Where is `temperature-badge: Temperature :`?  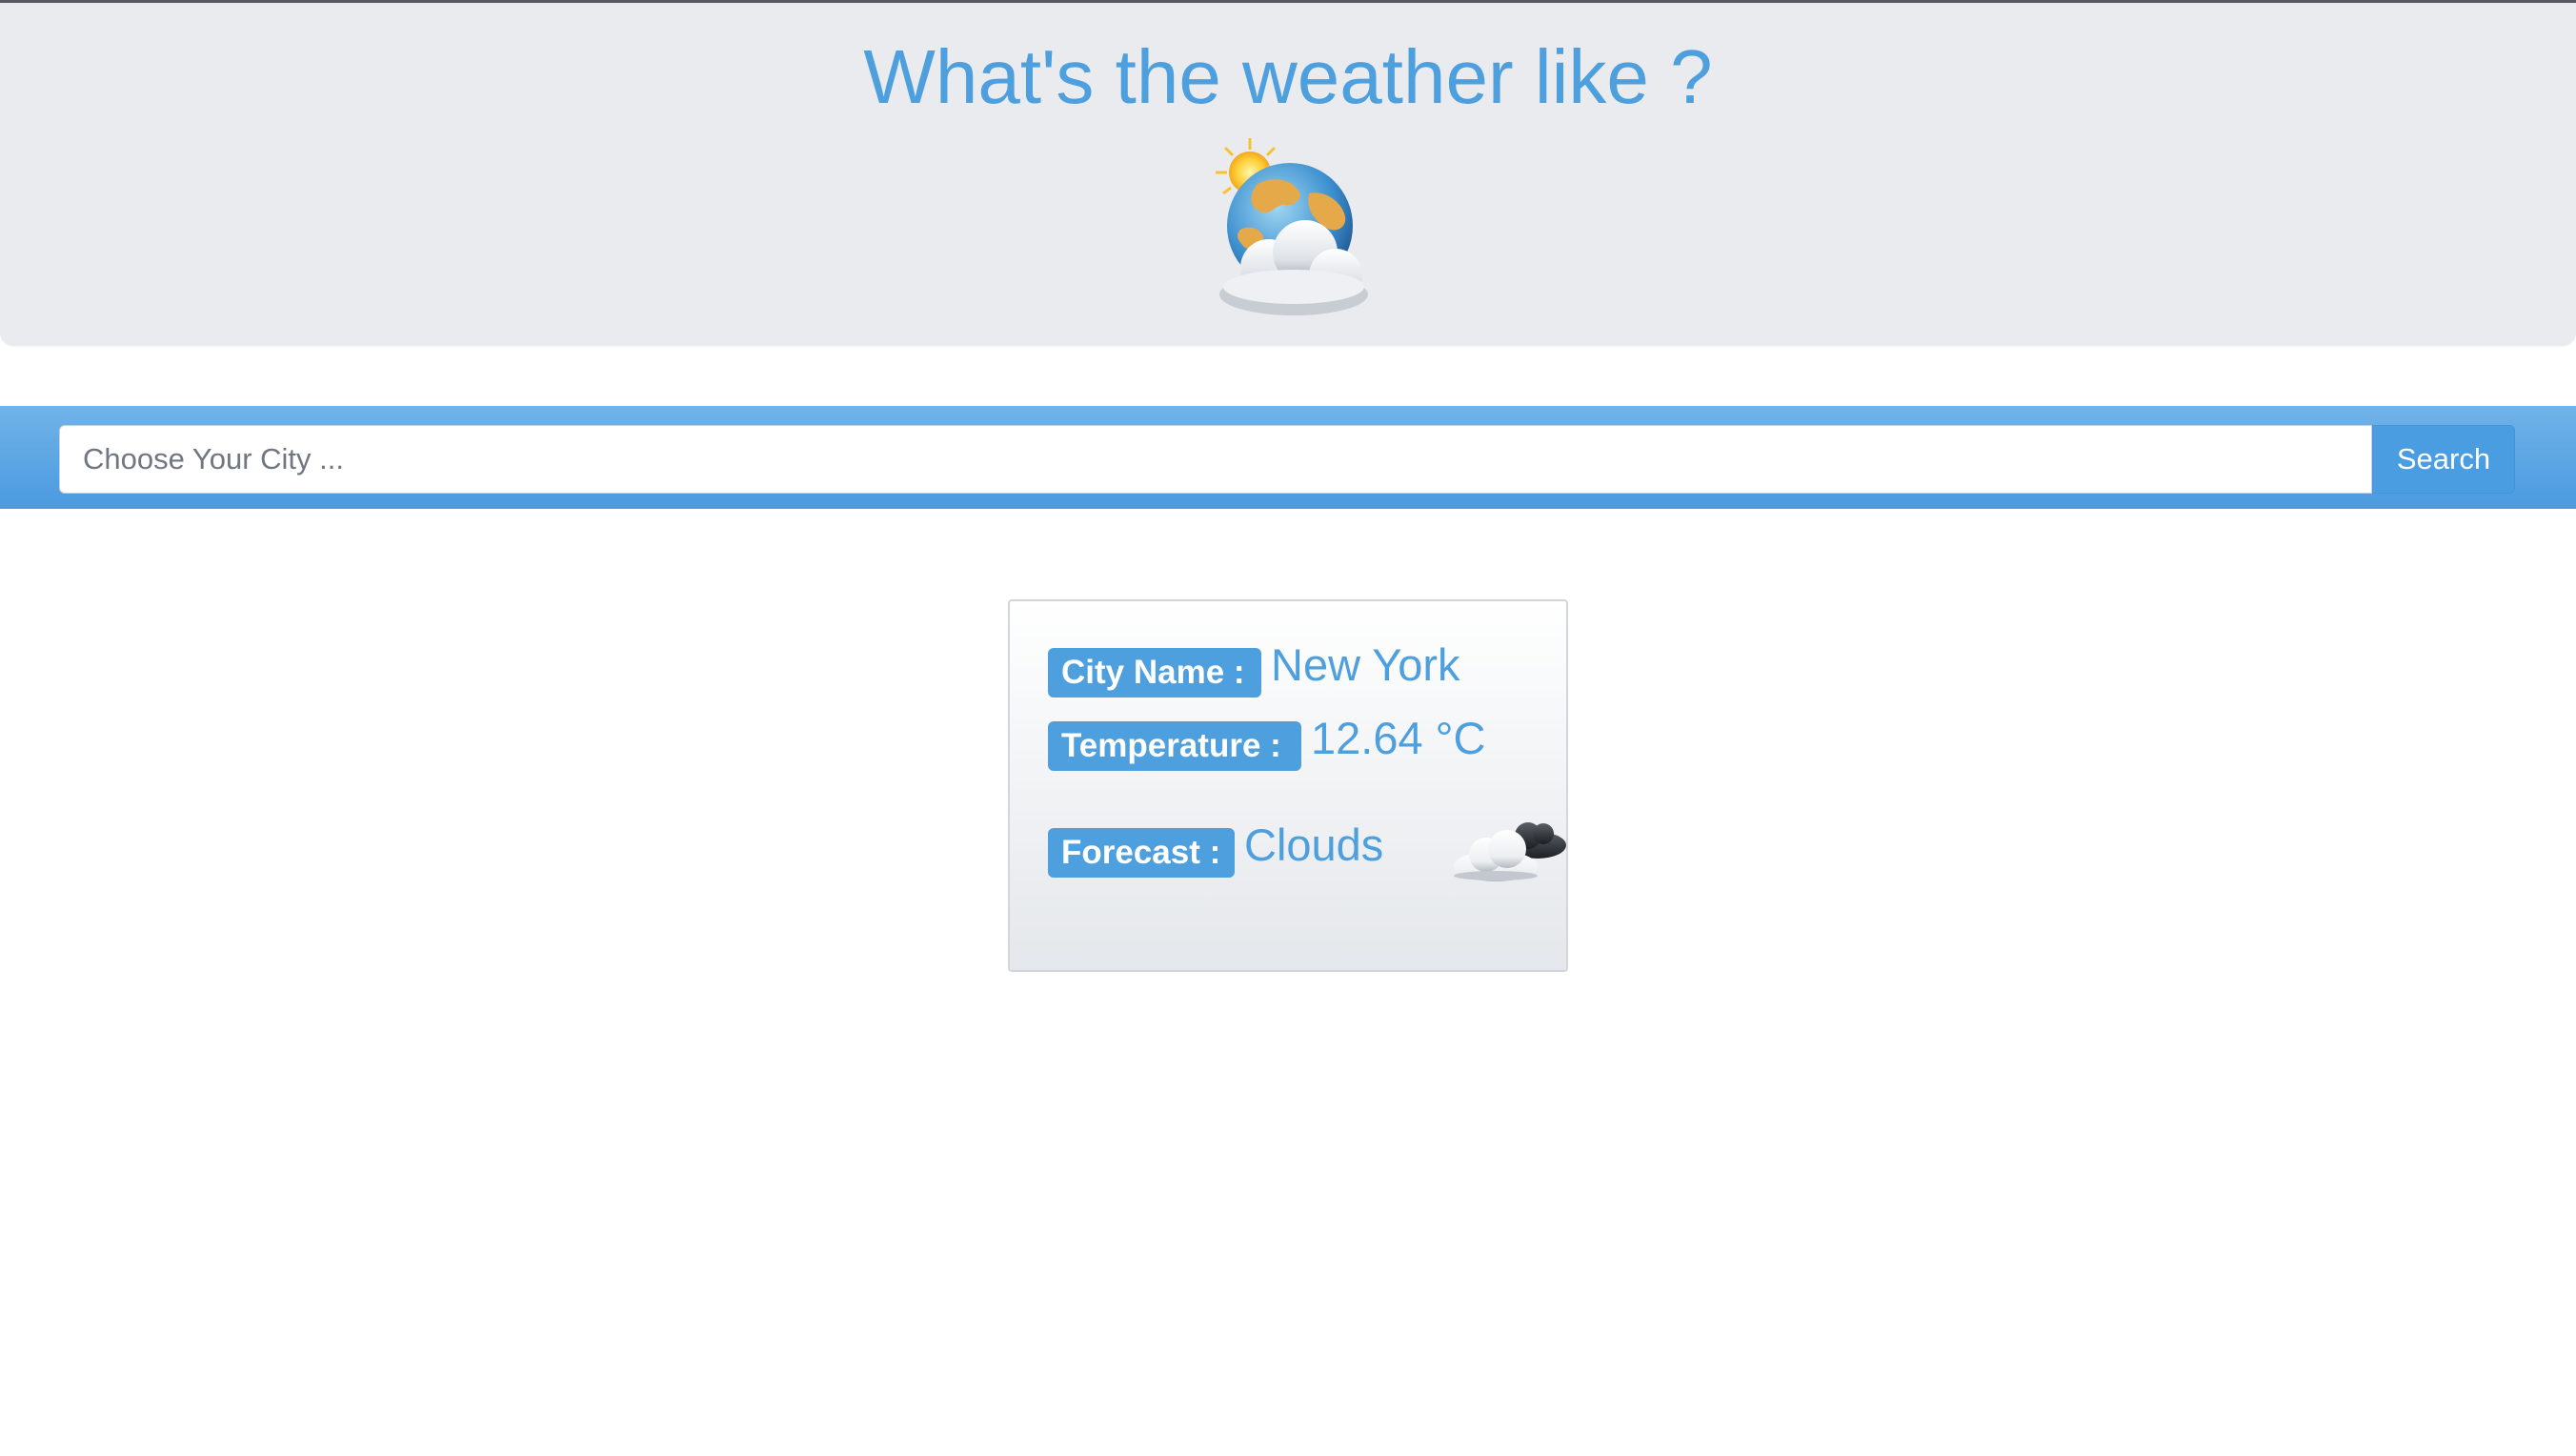
temperature-badge: Temperature : is located at coordinates (1174, 746).